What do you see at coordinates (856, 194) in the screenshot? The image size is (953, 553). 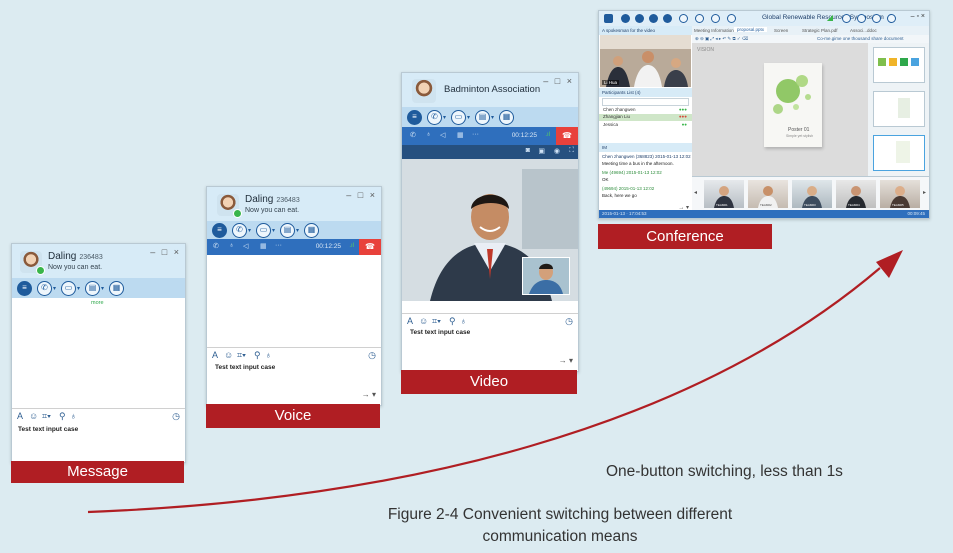 I see `participant-thumbnail: TEAM04` at bounding box center [856, 194].